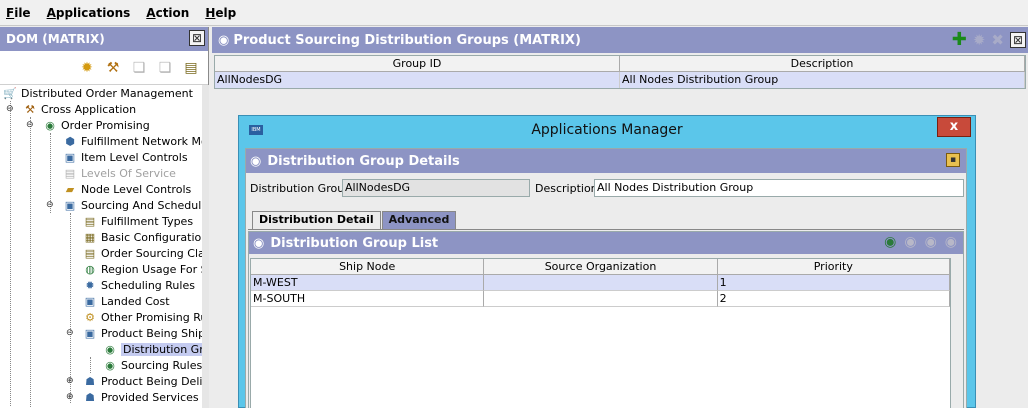 The width and height of the screenshot is (1028, 408). I want to click on network-icon: ⬢, so click(70, 141).